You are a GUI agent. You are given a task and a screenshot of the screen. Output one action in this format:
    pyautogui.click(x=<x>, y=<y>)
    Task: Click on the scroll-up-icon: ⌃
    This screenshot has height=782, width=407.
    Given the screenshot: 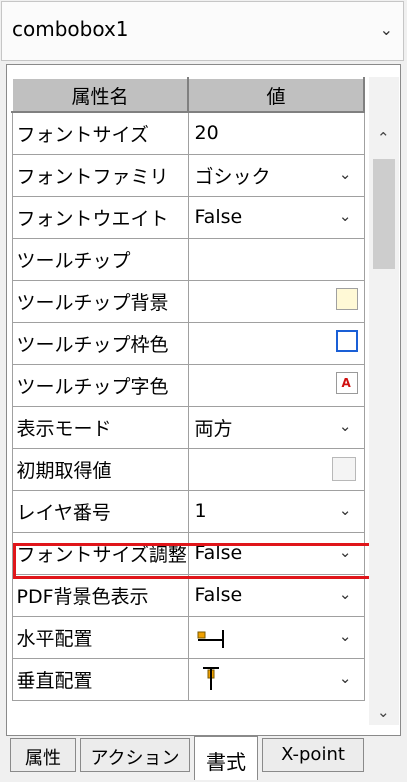 What is the action you would take?
    pyautogui.click(x=383, y=138)
    